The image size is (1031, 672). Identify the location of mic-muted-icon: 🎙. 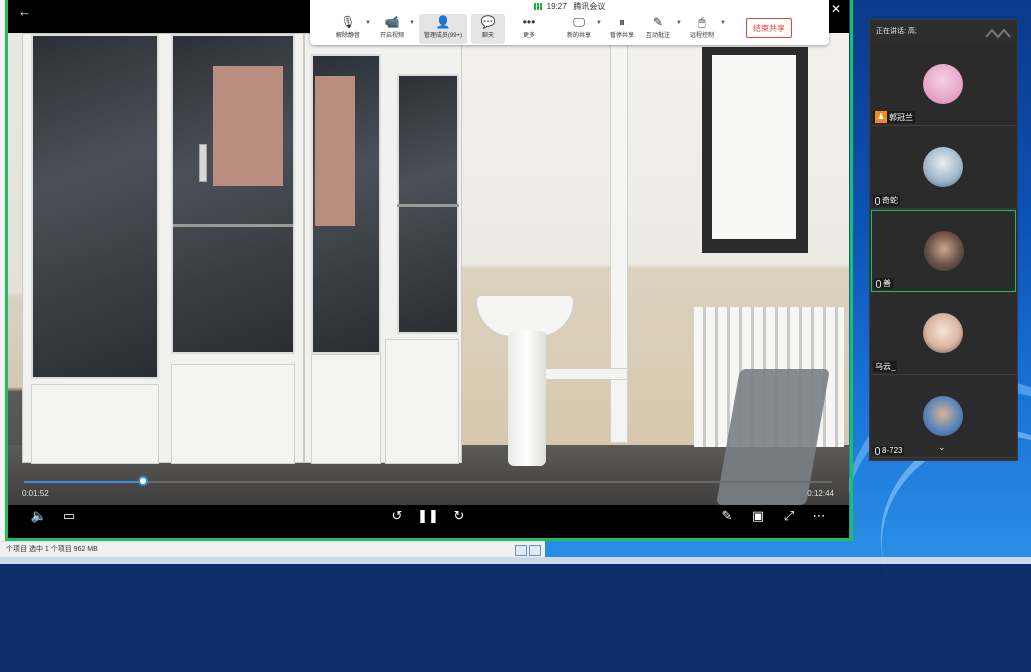
(348, 22).